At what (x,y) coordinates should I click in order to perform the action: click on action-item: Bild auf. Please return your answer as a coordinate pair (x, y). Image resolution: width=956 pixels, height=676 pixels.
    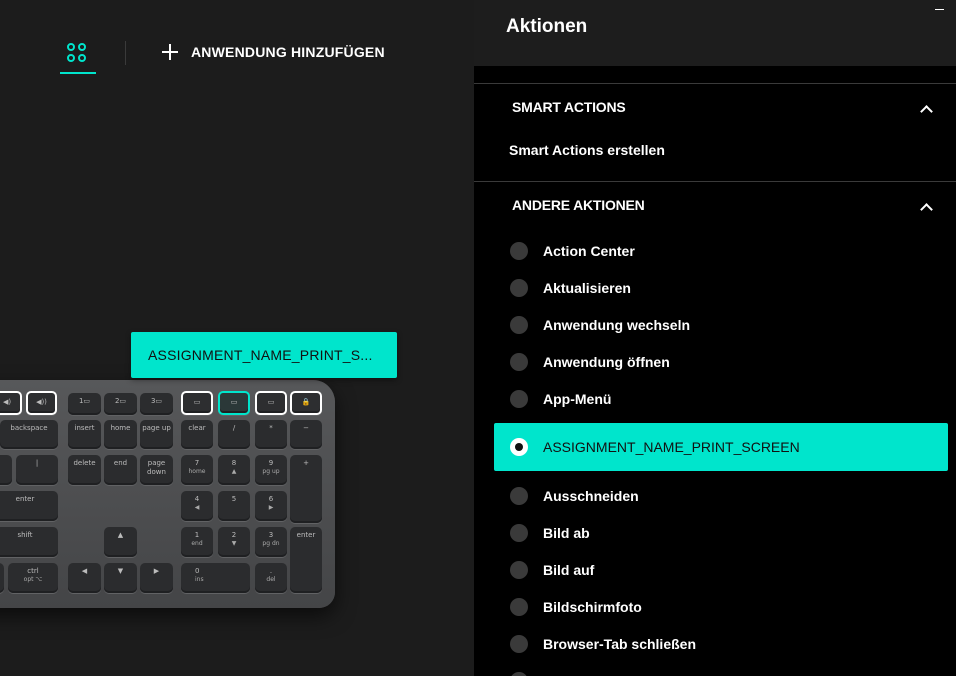
    Looking at the image, I should click on (721, 569).